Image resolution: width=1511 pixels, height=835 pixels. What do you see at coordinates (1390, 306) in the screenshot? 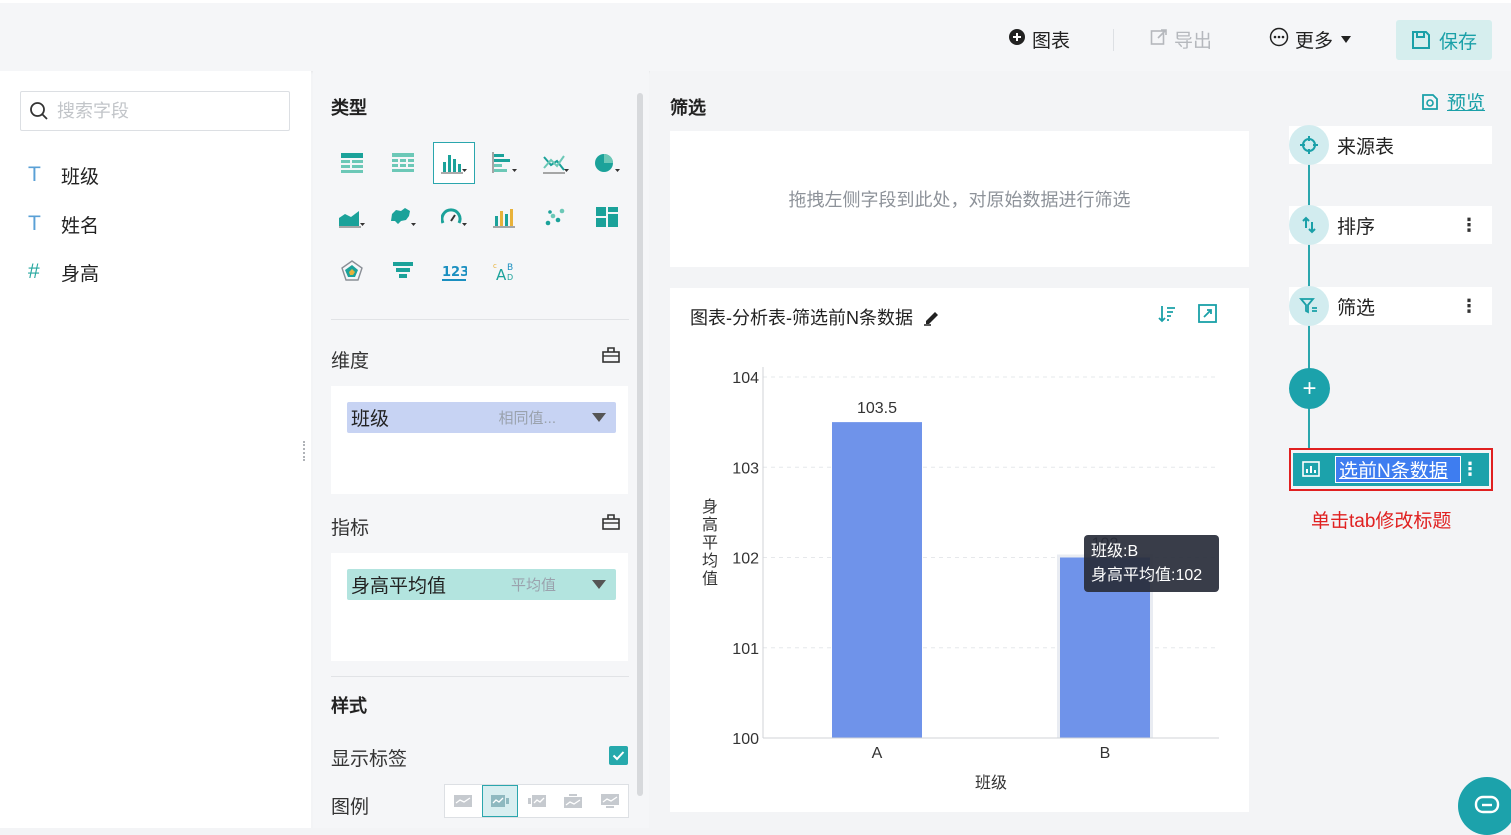
I see `pipeline-node-filter: 筛选 ⋮` at bounding box center [1390, 306].